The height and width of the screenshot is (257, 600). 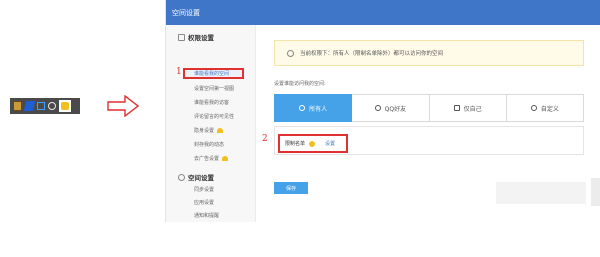 I want to click on privacy-options: 所有人 QQ好友 仅自己 自定义, so click(x=429, y=108).